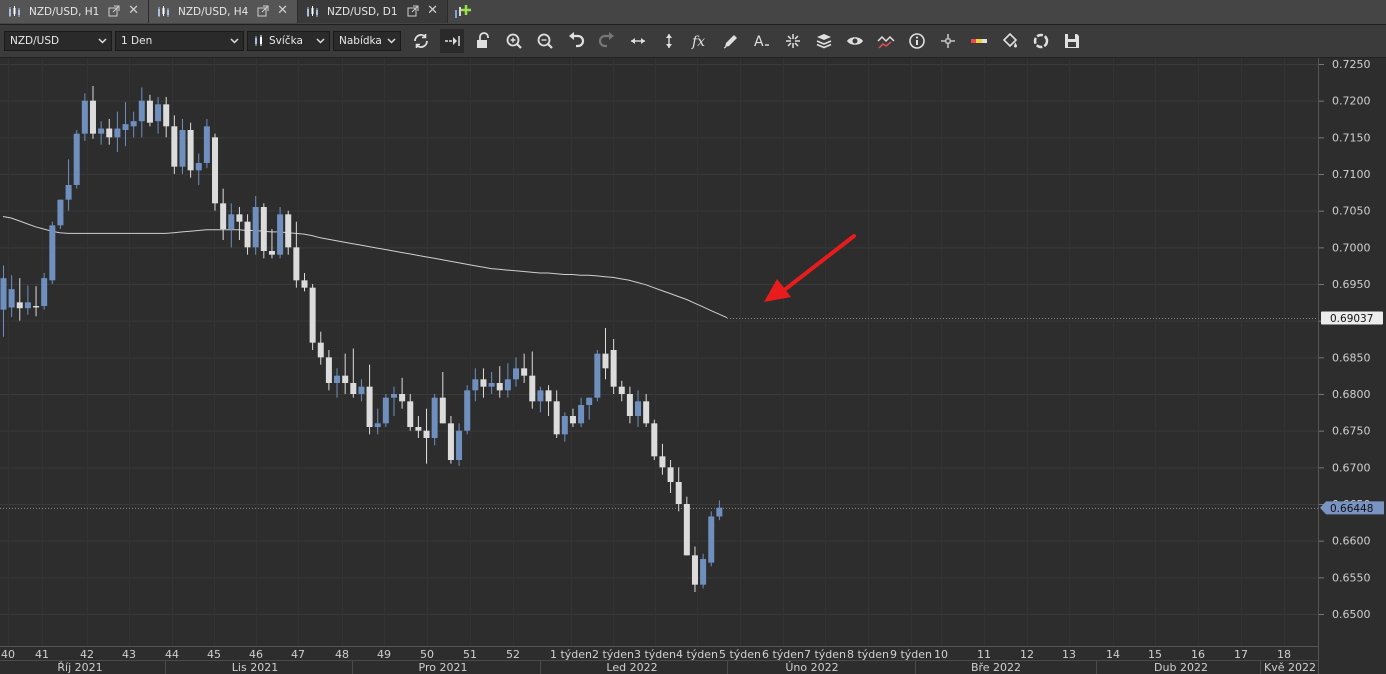 Image resolution: width=1386 pixels, height=674 pixels. I want to click on tab-nzdusd-h4: NZD/USD, H4 ✕, so click(223, 11).